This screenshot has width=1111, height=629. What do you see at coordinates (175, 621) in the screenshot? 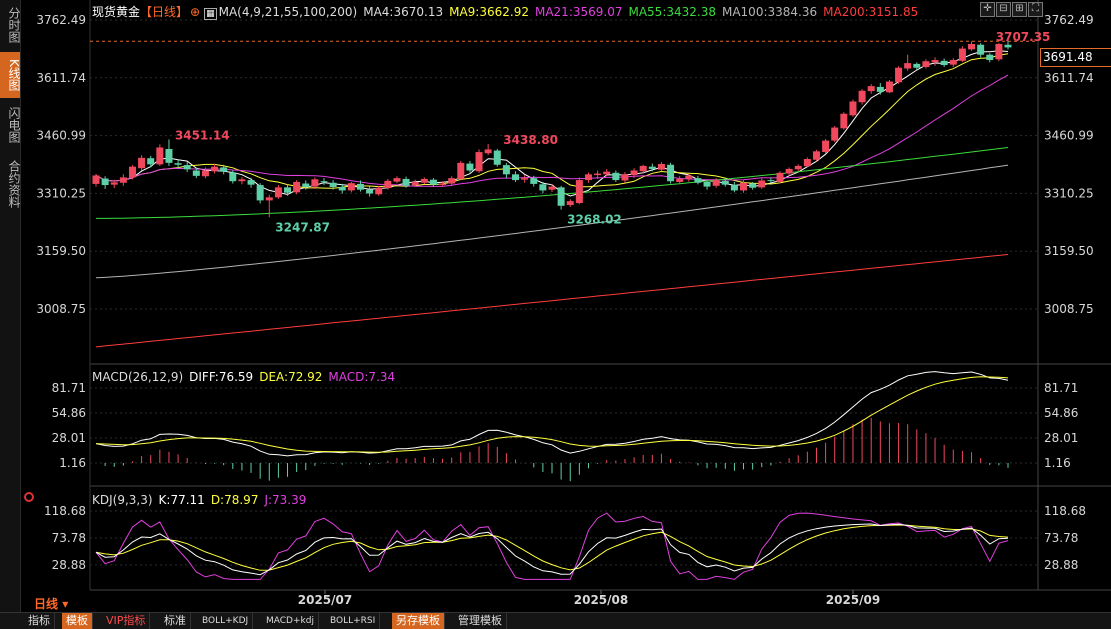
I see `standard-button: 标准` at bounding box center [175, 621].